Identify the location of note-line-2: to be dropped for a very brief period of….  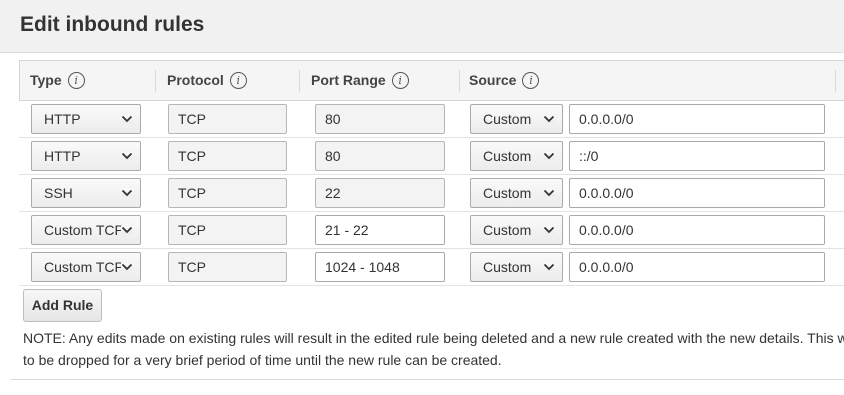
(262, 360).